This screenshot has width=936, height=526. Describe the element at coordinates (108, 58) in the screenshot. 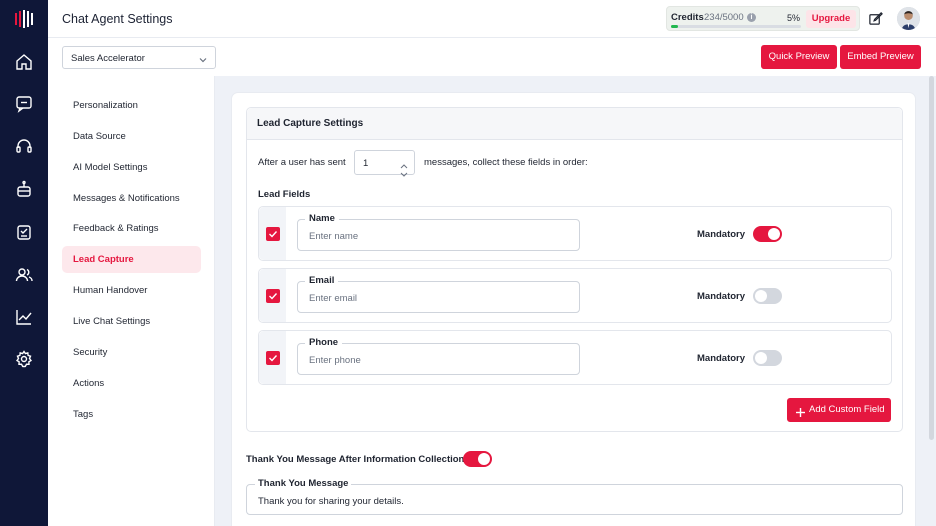

I see `agent-select-value: Sales Accelerator` at that location.